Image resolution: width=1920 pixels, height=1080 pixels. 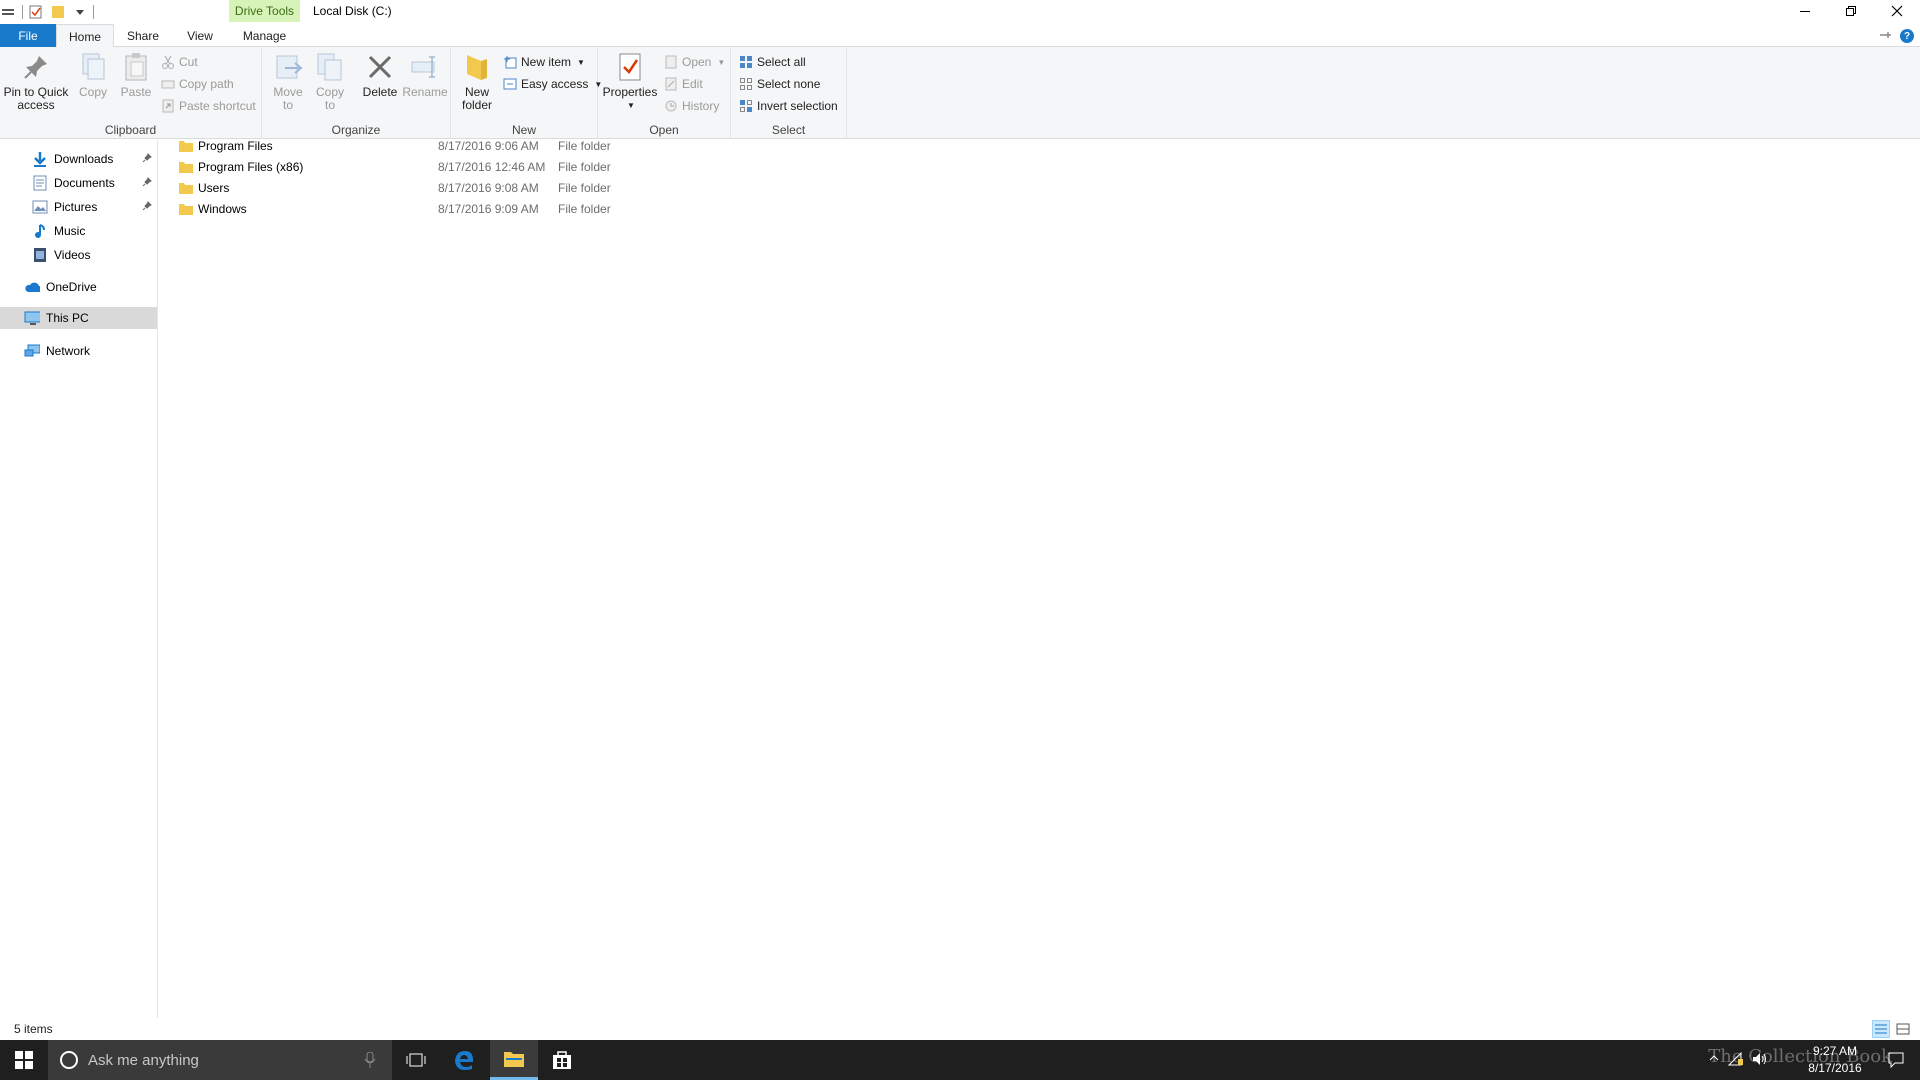 What do you see at coordinates (67, 318) in the screenshot?
I see `nav-label-this-pc: This PC` at bounding box center [67, 318].